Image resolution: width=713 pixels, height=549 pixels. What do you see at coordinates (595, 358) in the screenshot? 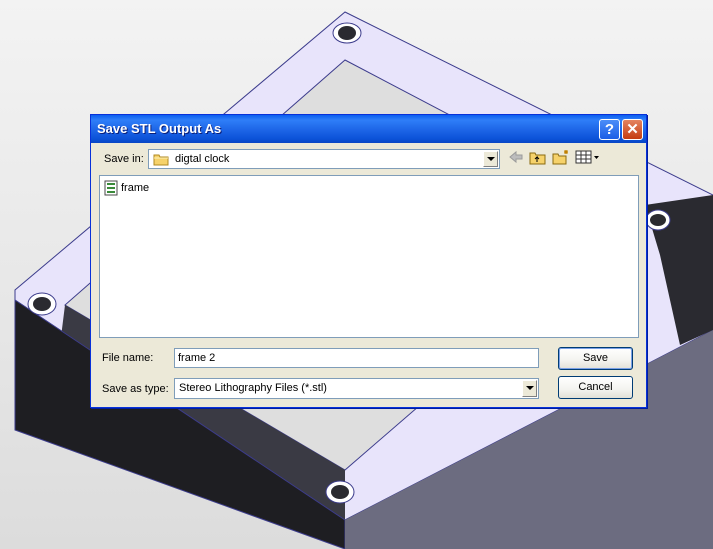
I see `save-button: Save` at bounding box center [595, 358].